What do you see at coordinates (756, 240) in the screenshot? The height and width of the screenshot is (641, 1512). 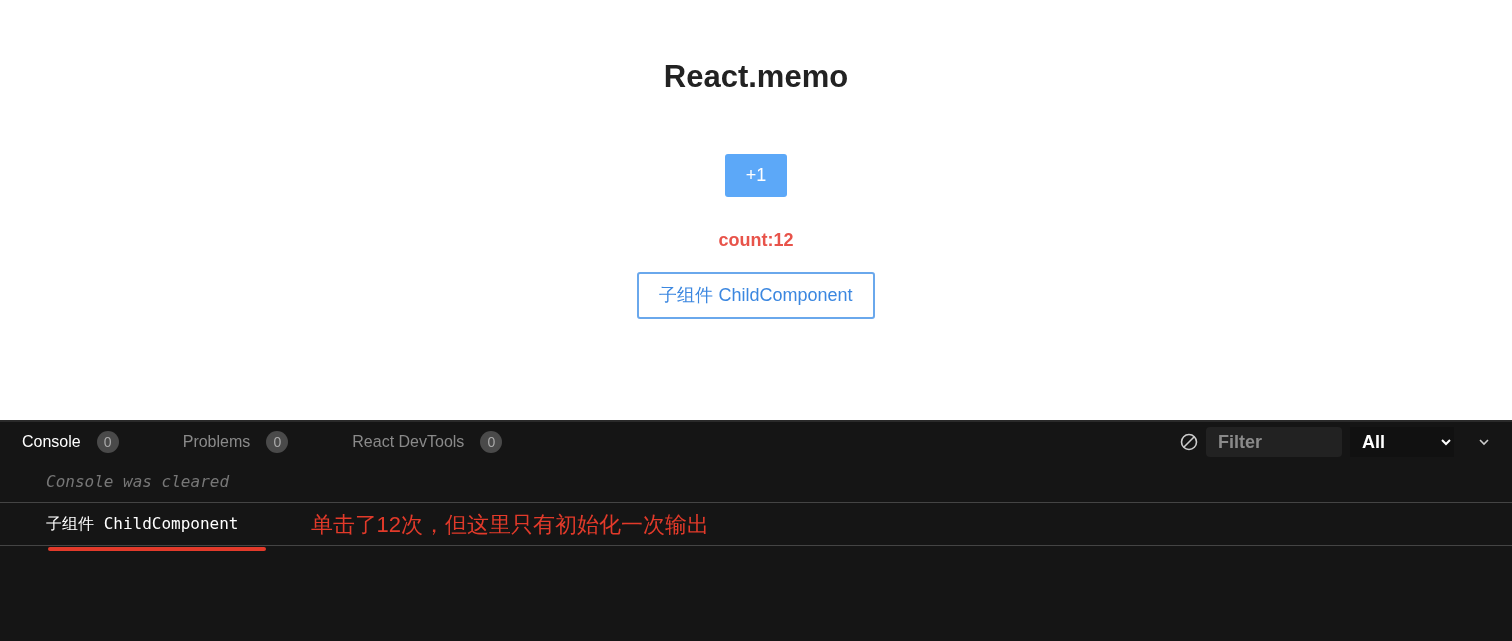 I see `count-text: count:12` at bounding box center [756, 240].